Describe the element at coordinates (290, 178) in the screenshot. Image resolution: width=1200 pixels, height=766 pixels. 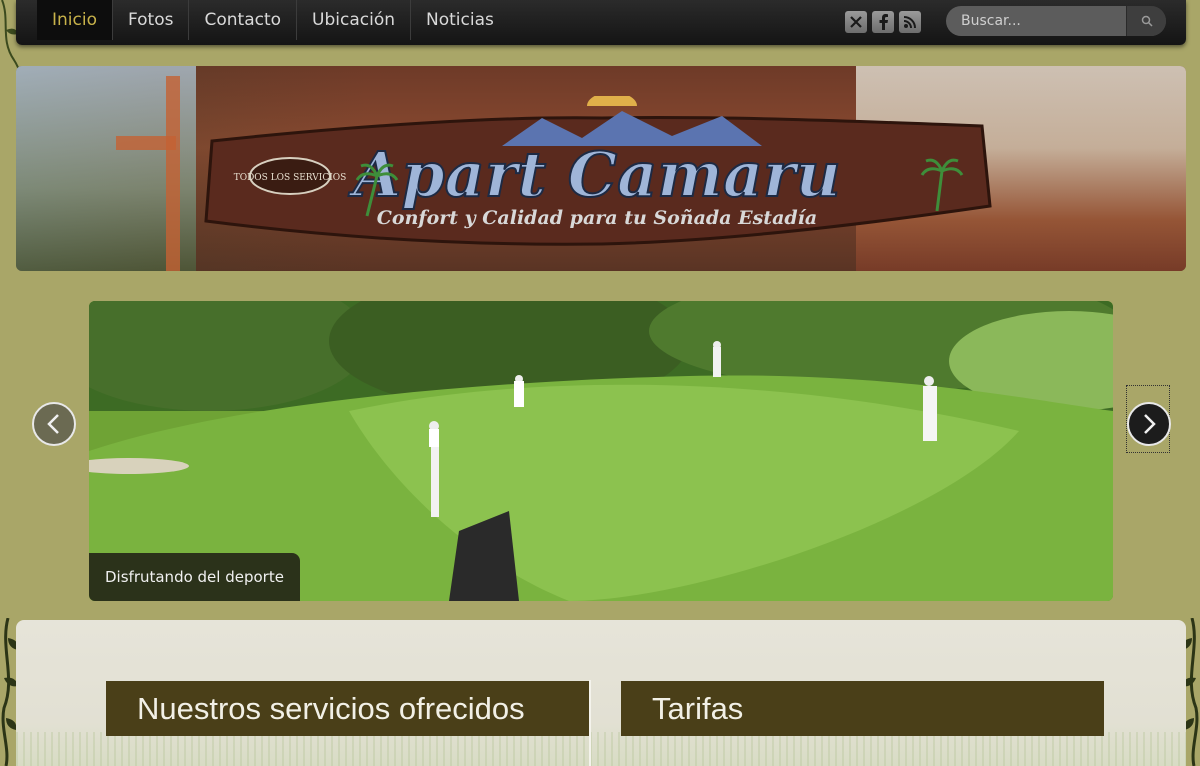
I see `logo-badge-text: TODOS LOS SERVICIOS` at that location.